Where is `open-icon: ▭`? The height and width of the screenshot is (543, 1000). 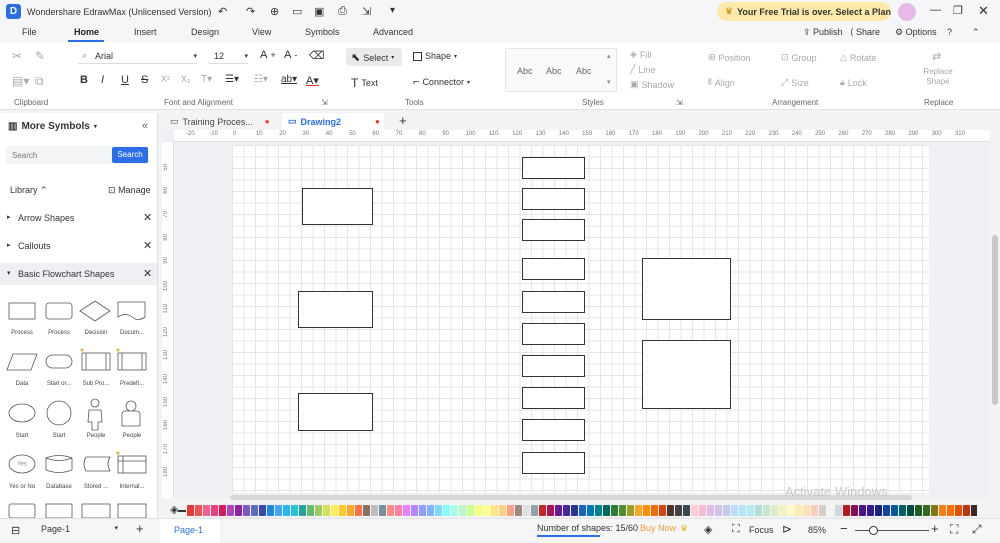
open-icon: ▭ is located at coordinates (297, 11).